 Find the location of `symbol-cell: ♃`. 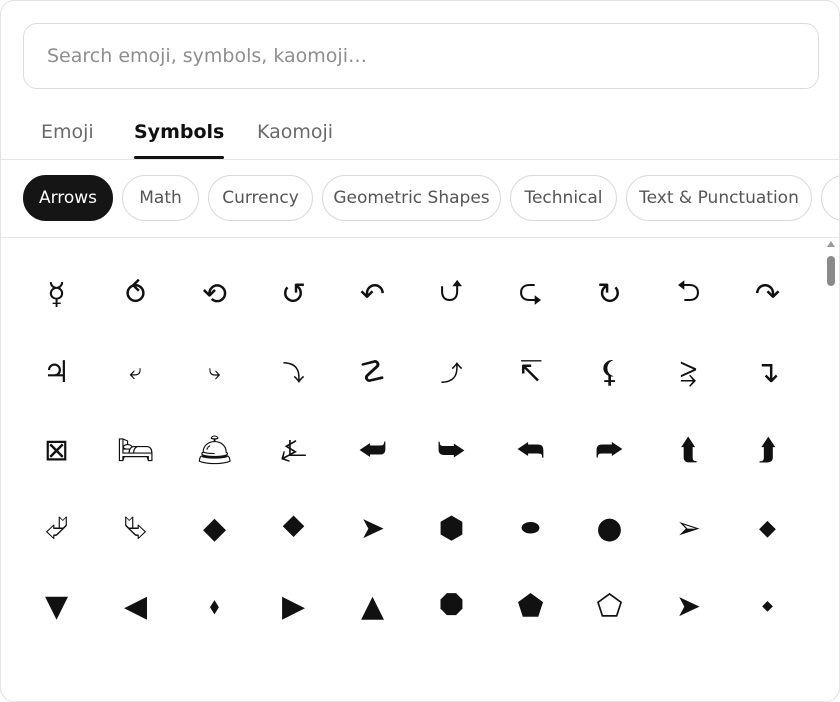

symbol-cell: ♃ is located at coordinates (56, 372).